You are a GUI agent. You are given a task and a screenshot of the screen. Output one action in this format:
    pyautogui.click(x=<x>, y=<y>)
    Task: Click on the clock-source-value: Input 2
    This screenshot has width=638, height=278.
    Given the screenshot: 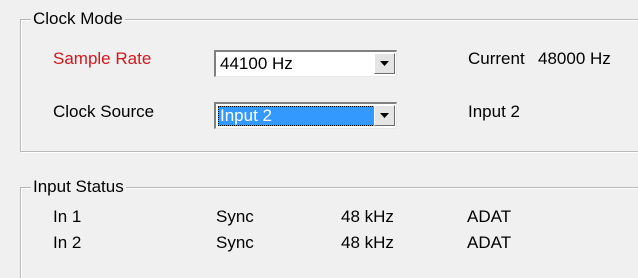 What is the action you would take?
    pyautogui.click(x=297, y=116)
    